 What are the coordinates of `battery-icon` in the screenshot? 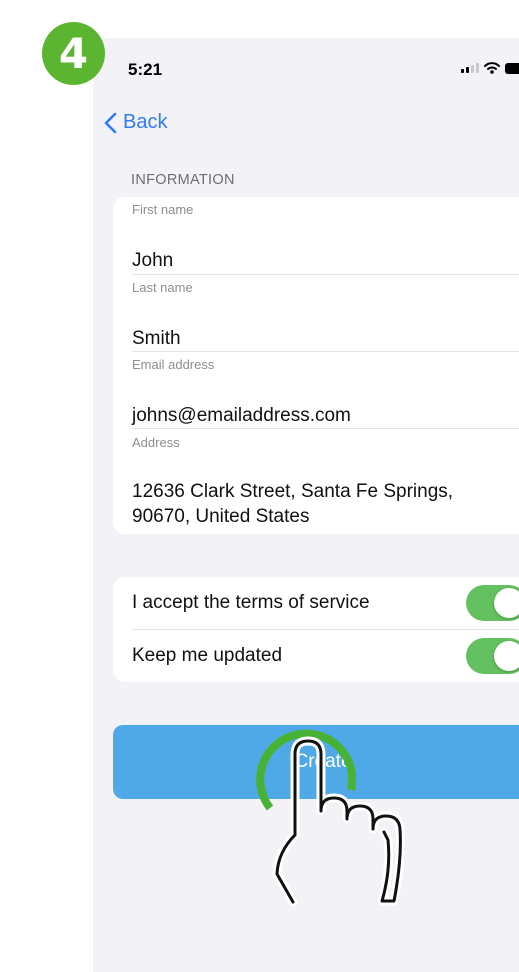 It's located at (512, 68).